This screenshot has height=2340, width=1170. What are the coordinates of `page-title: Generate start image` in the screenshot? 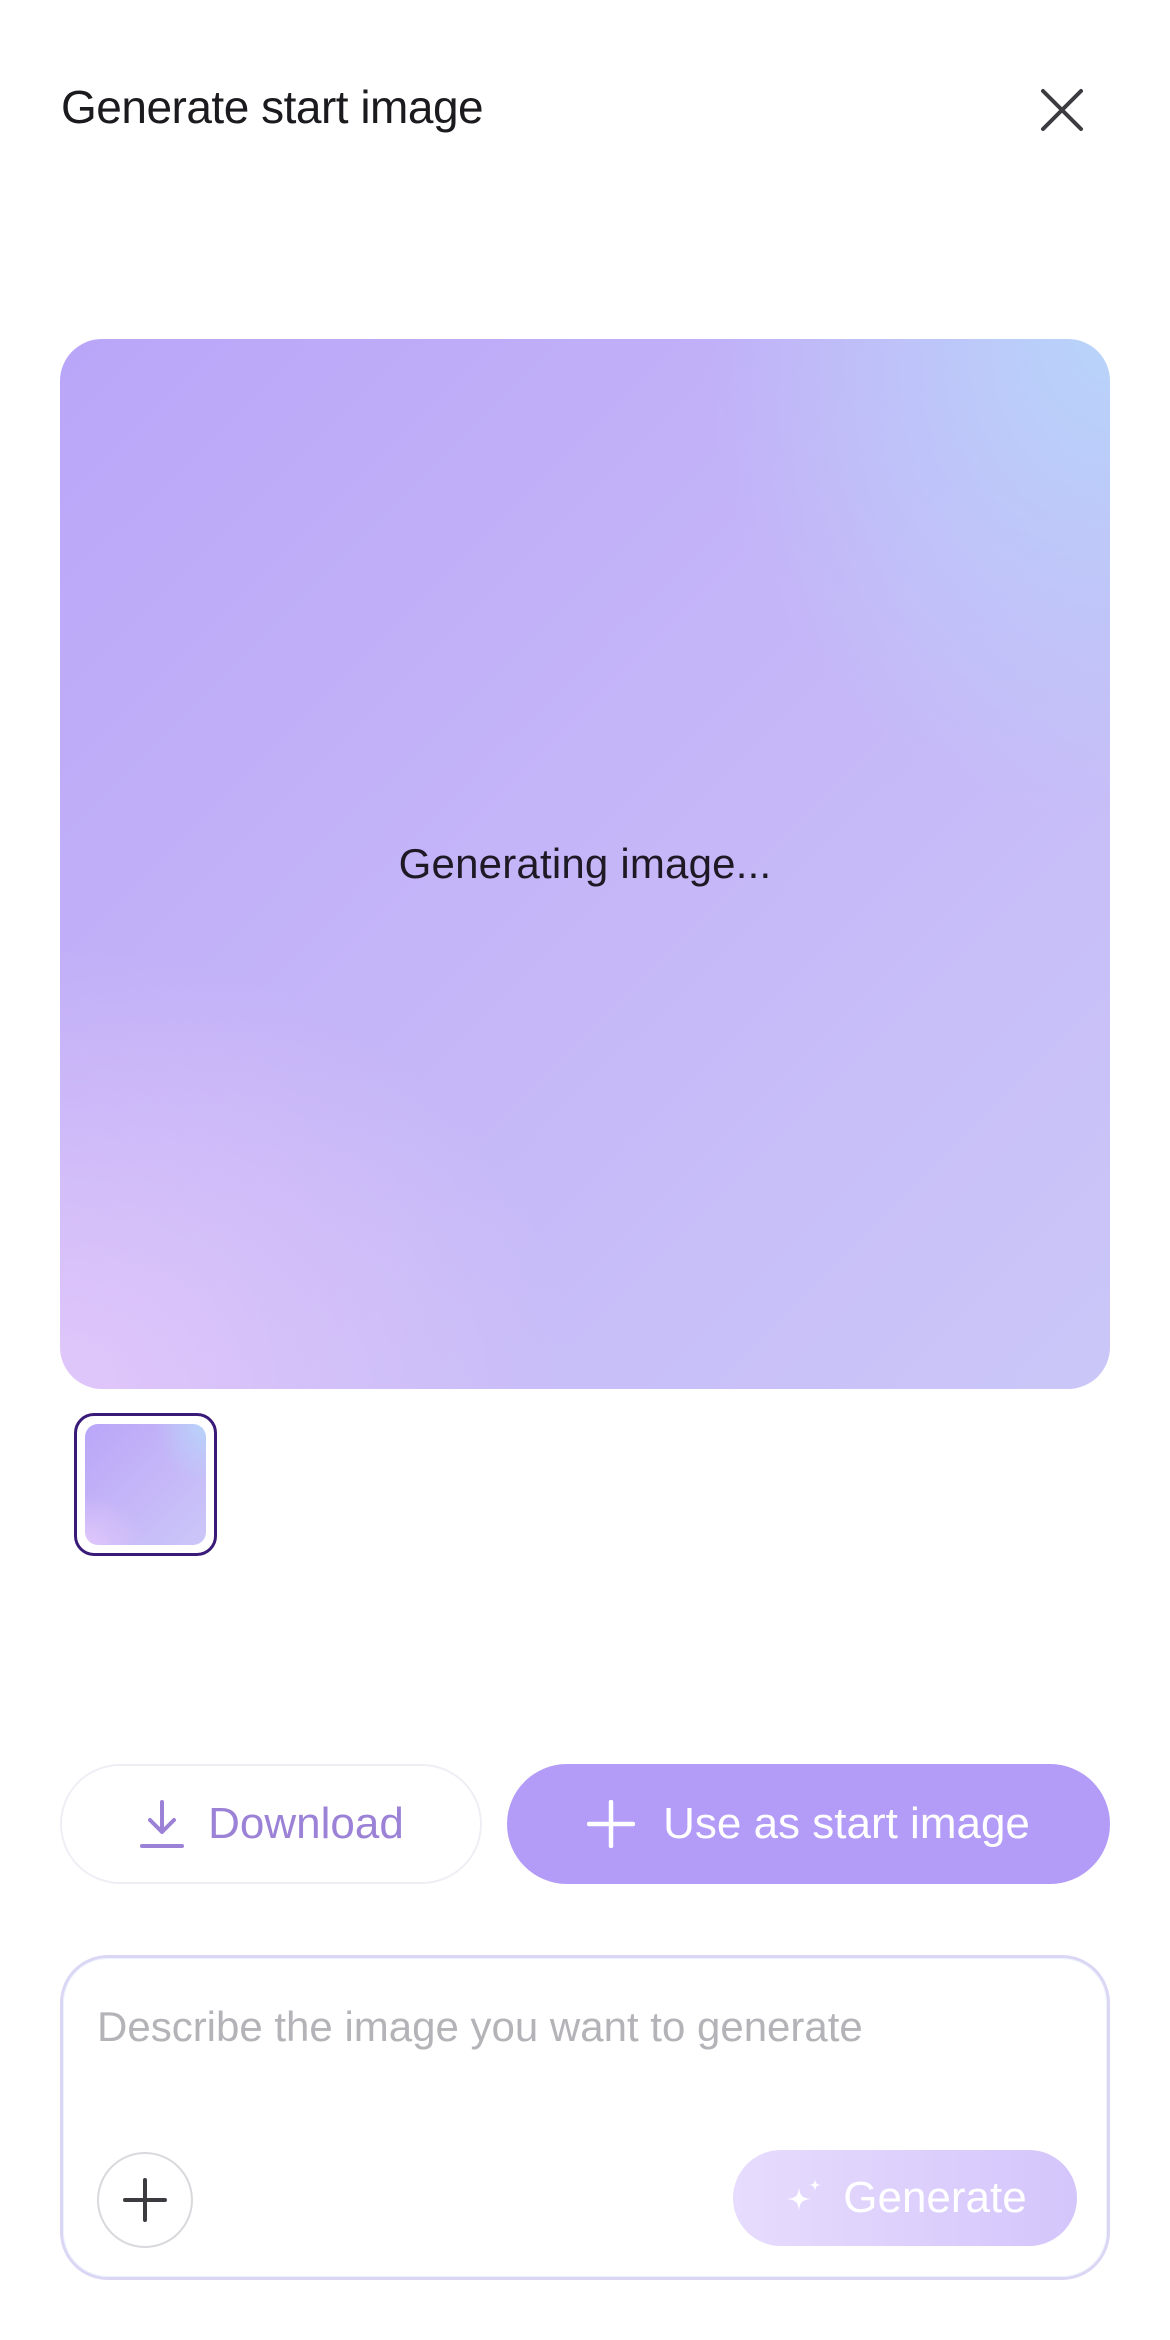 It's located at (272, 107).